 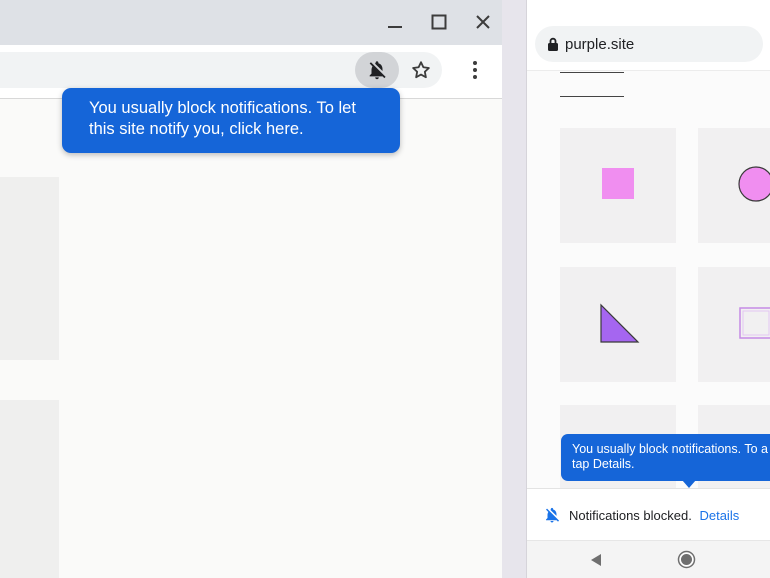 I want to click on bookmark-button, so click(x=421, y=70).